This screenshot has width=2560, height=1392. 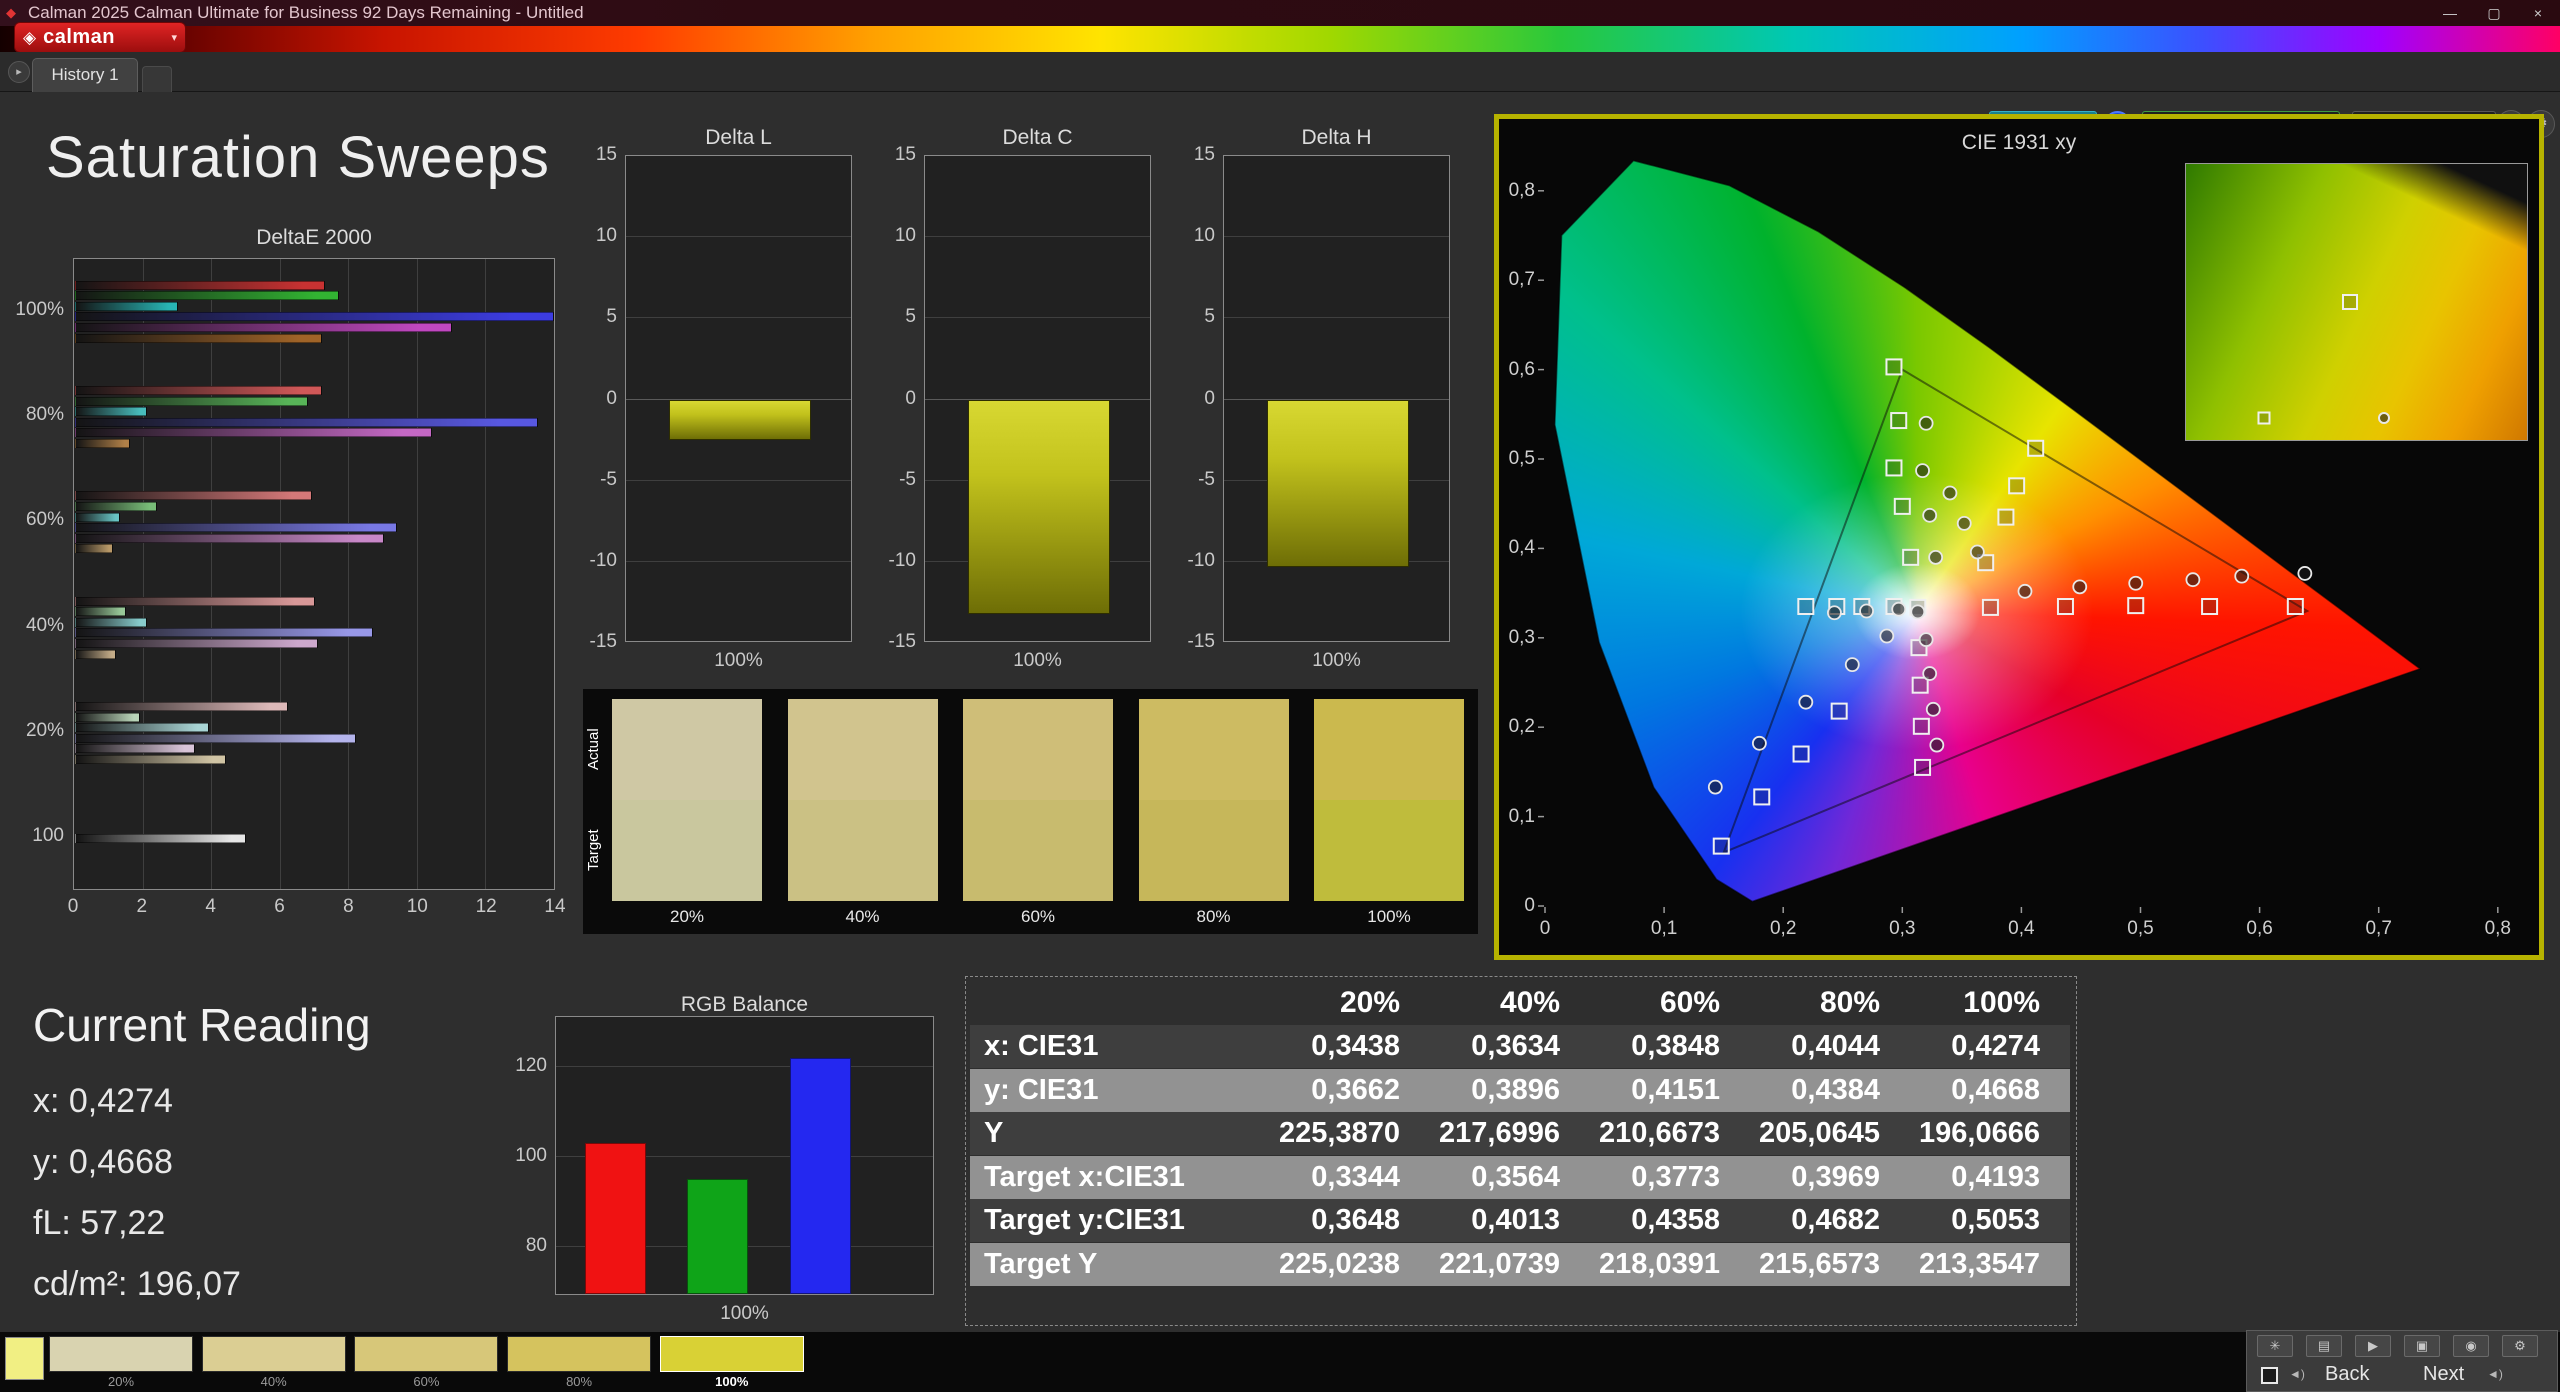 I want to click on swatch-actual-40%, so click(x=862, y=749).